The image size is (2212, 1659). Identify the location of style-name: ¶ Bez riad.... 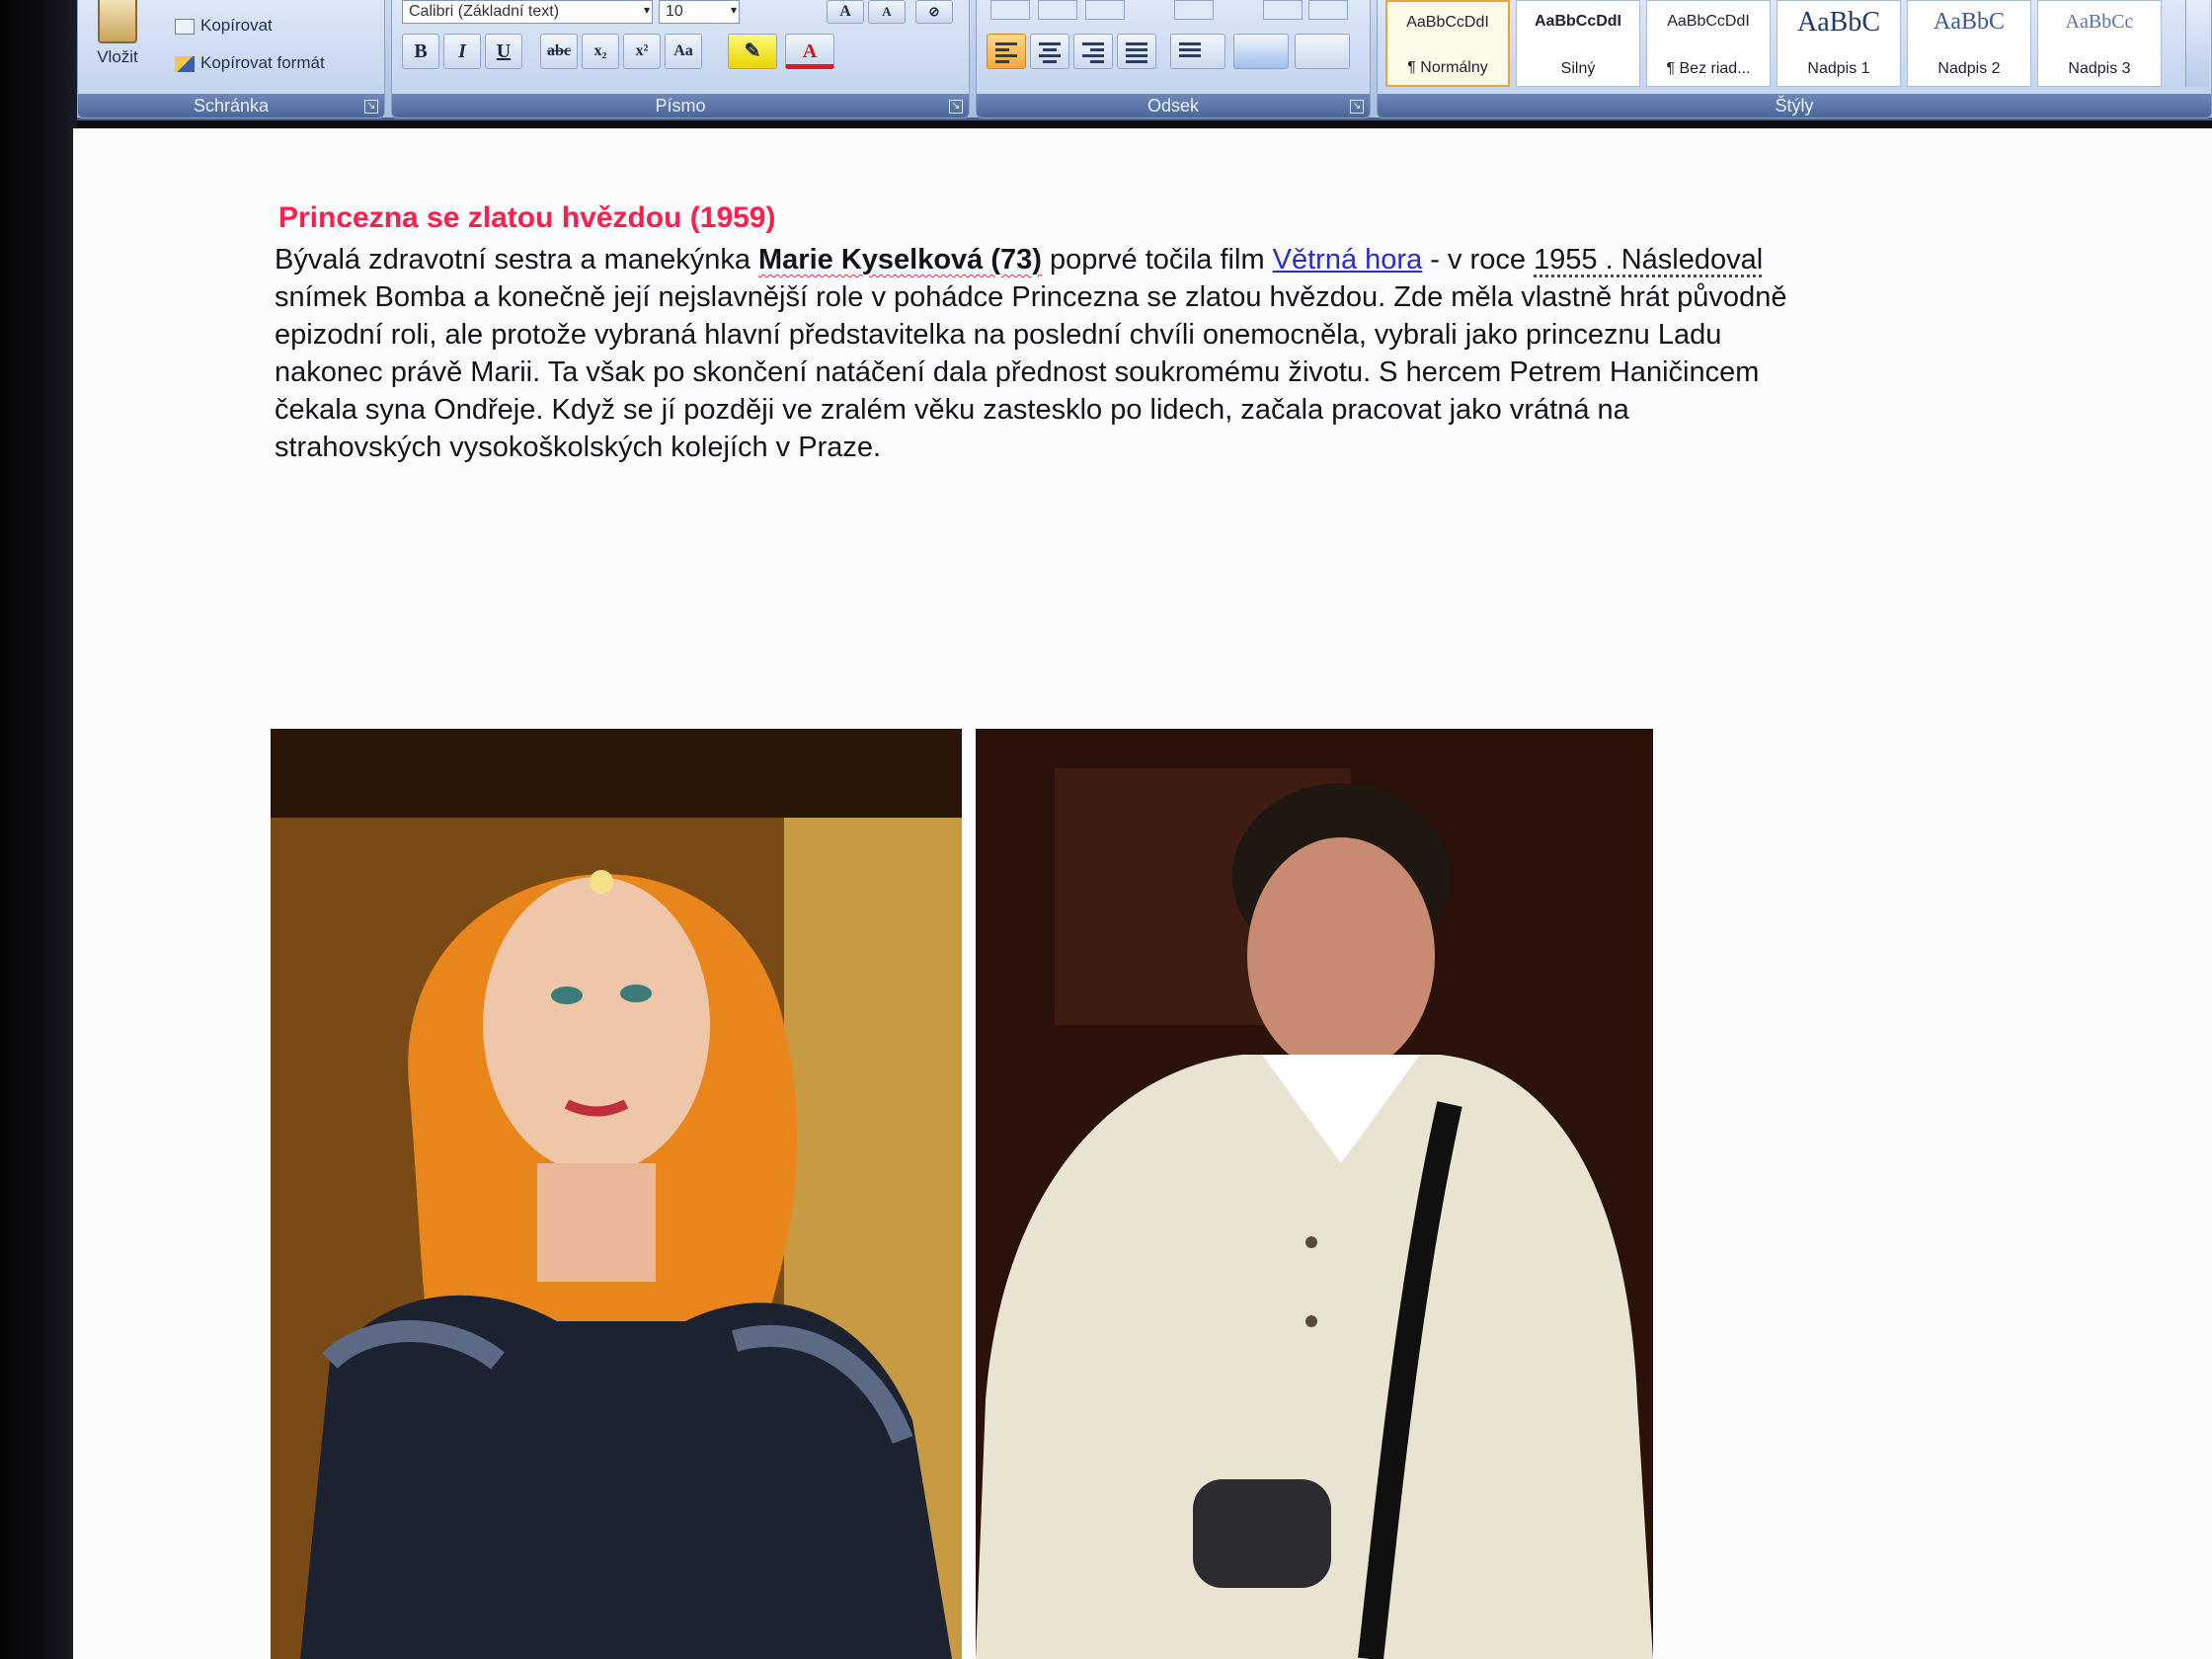
(1709, 68).